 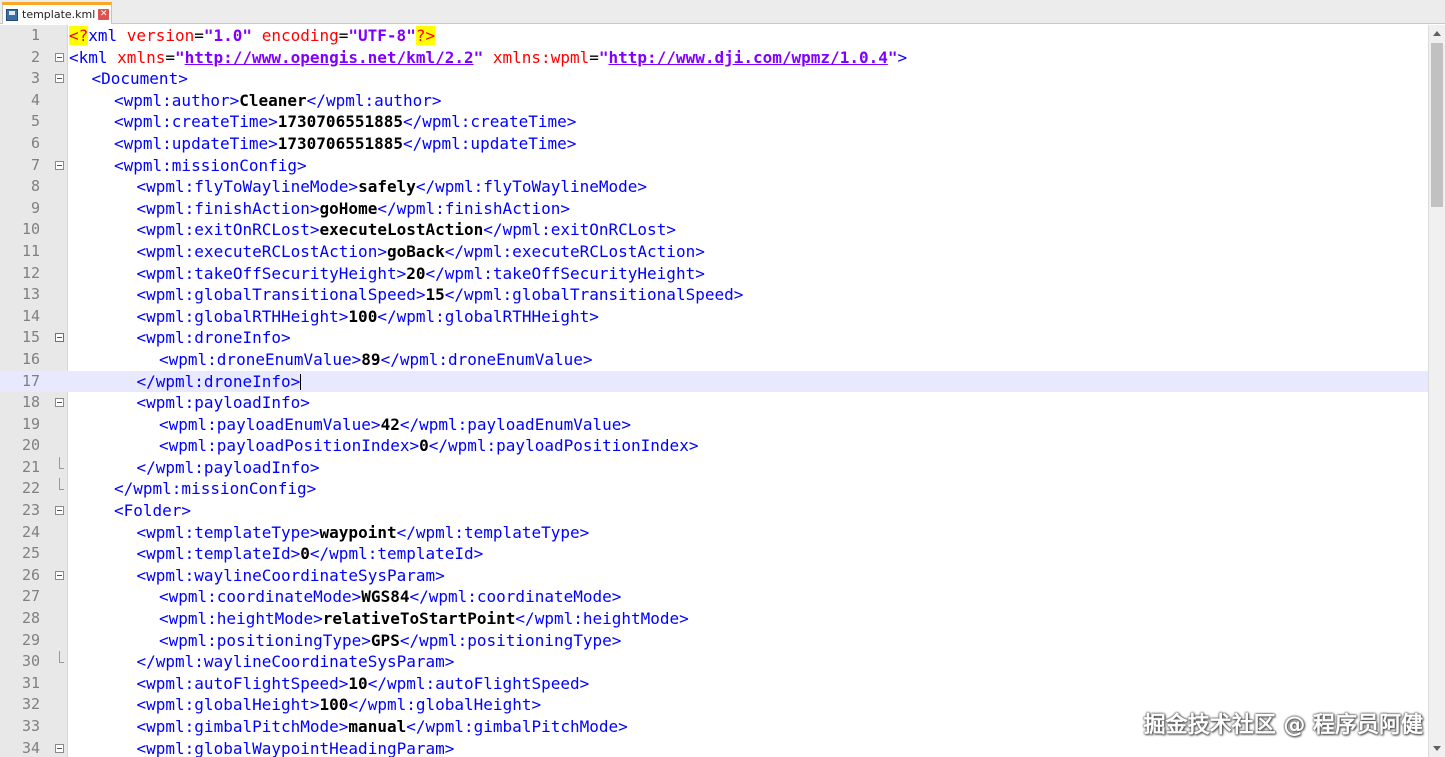 What do you see at coordinates (273, 100) in the screenshot?
I see `token-val: Cleaner` at bounding box center [273, 100].